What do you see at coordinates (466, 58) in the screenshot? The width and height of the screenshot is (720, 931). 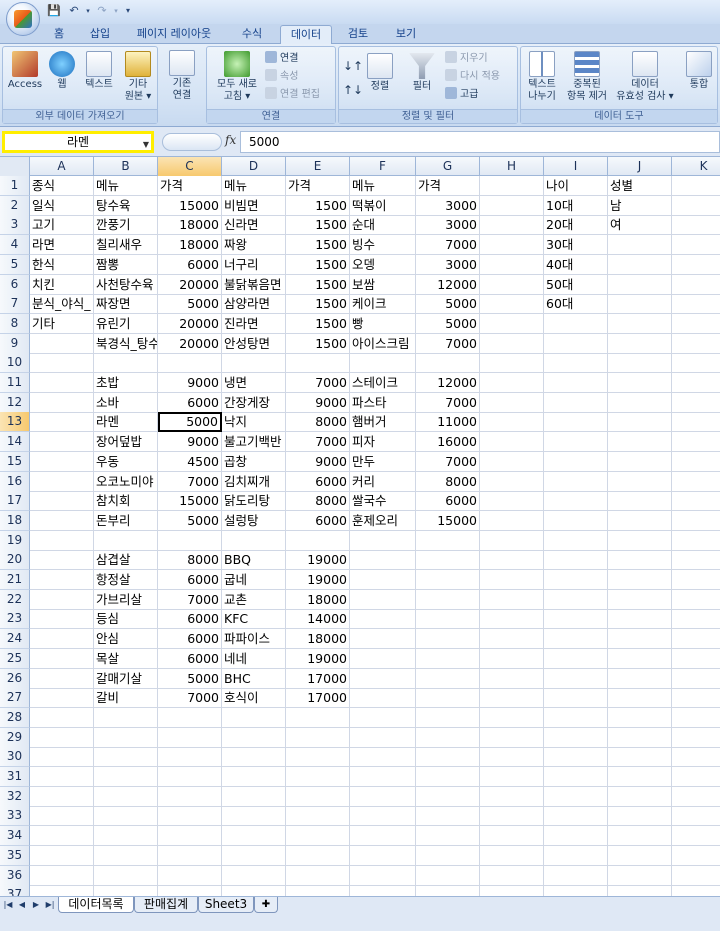 I see `clear-filter-button: 지우기` at bounding box center [466, 58].